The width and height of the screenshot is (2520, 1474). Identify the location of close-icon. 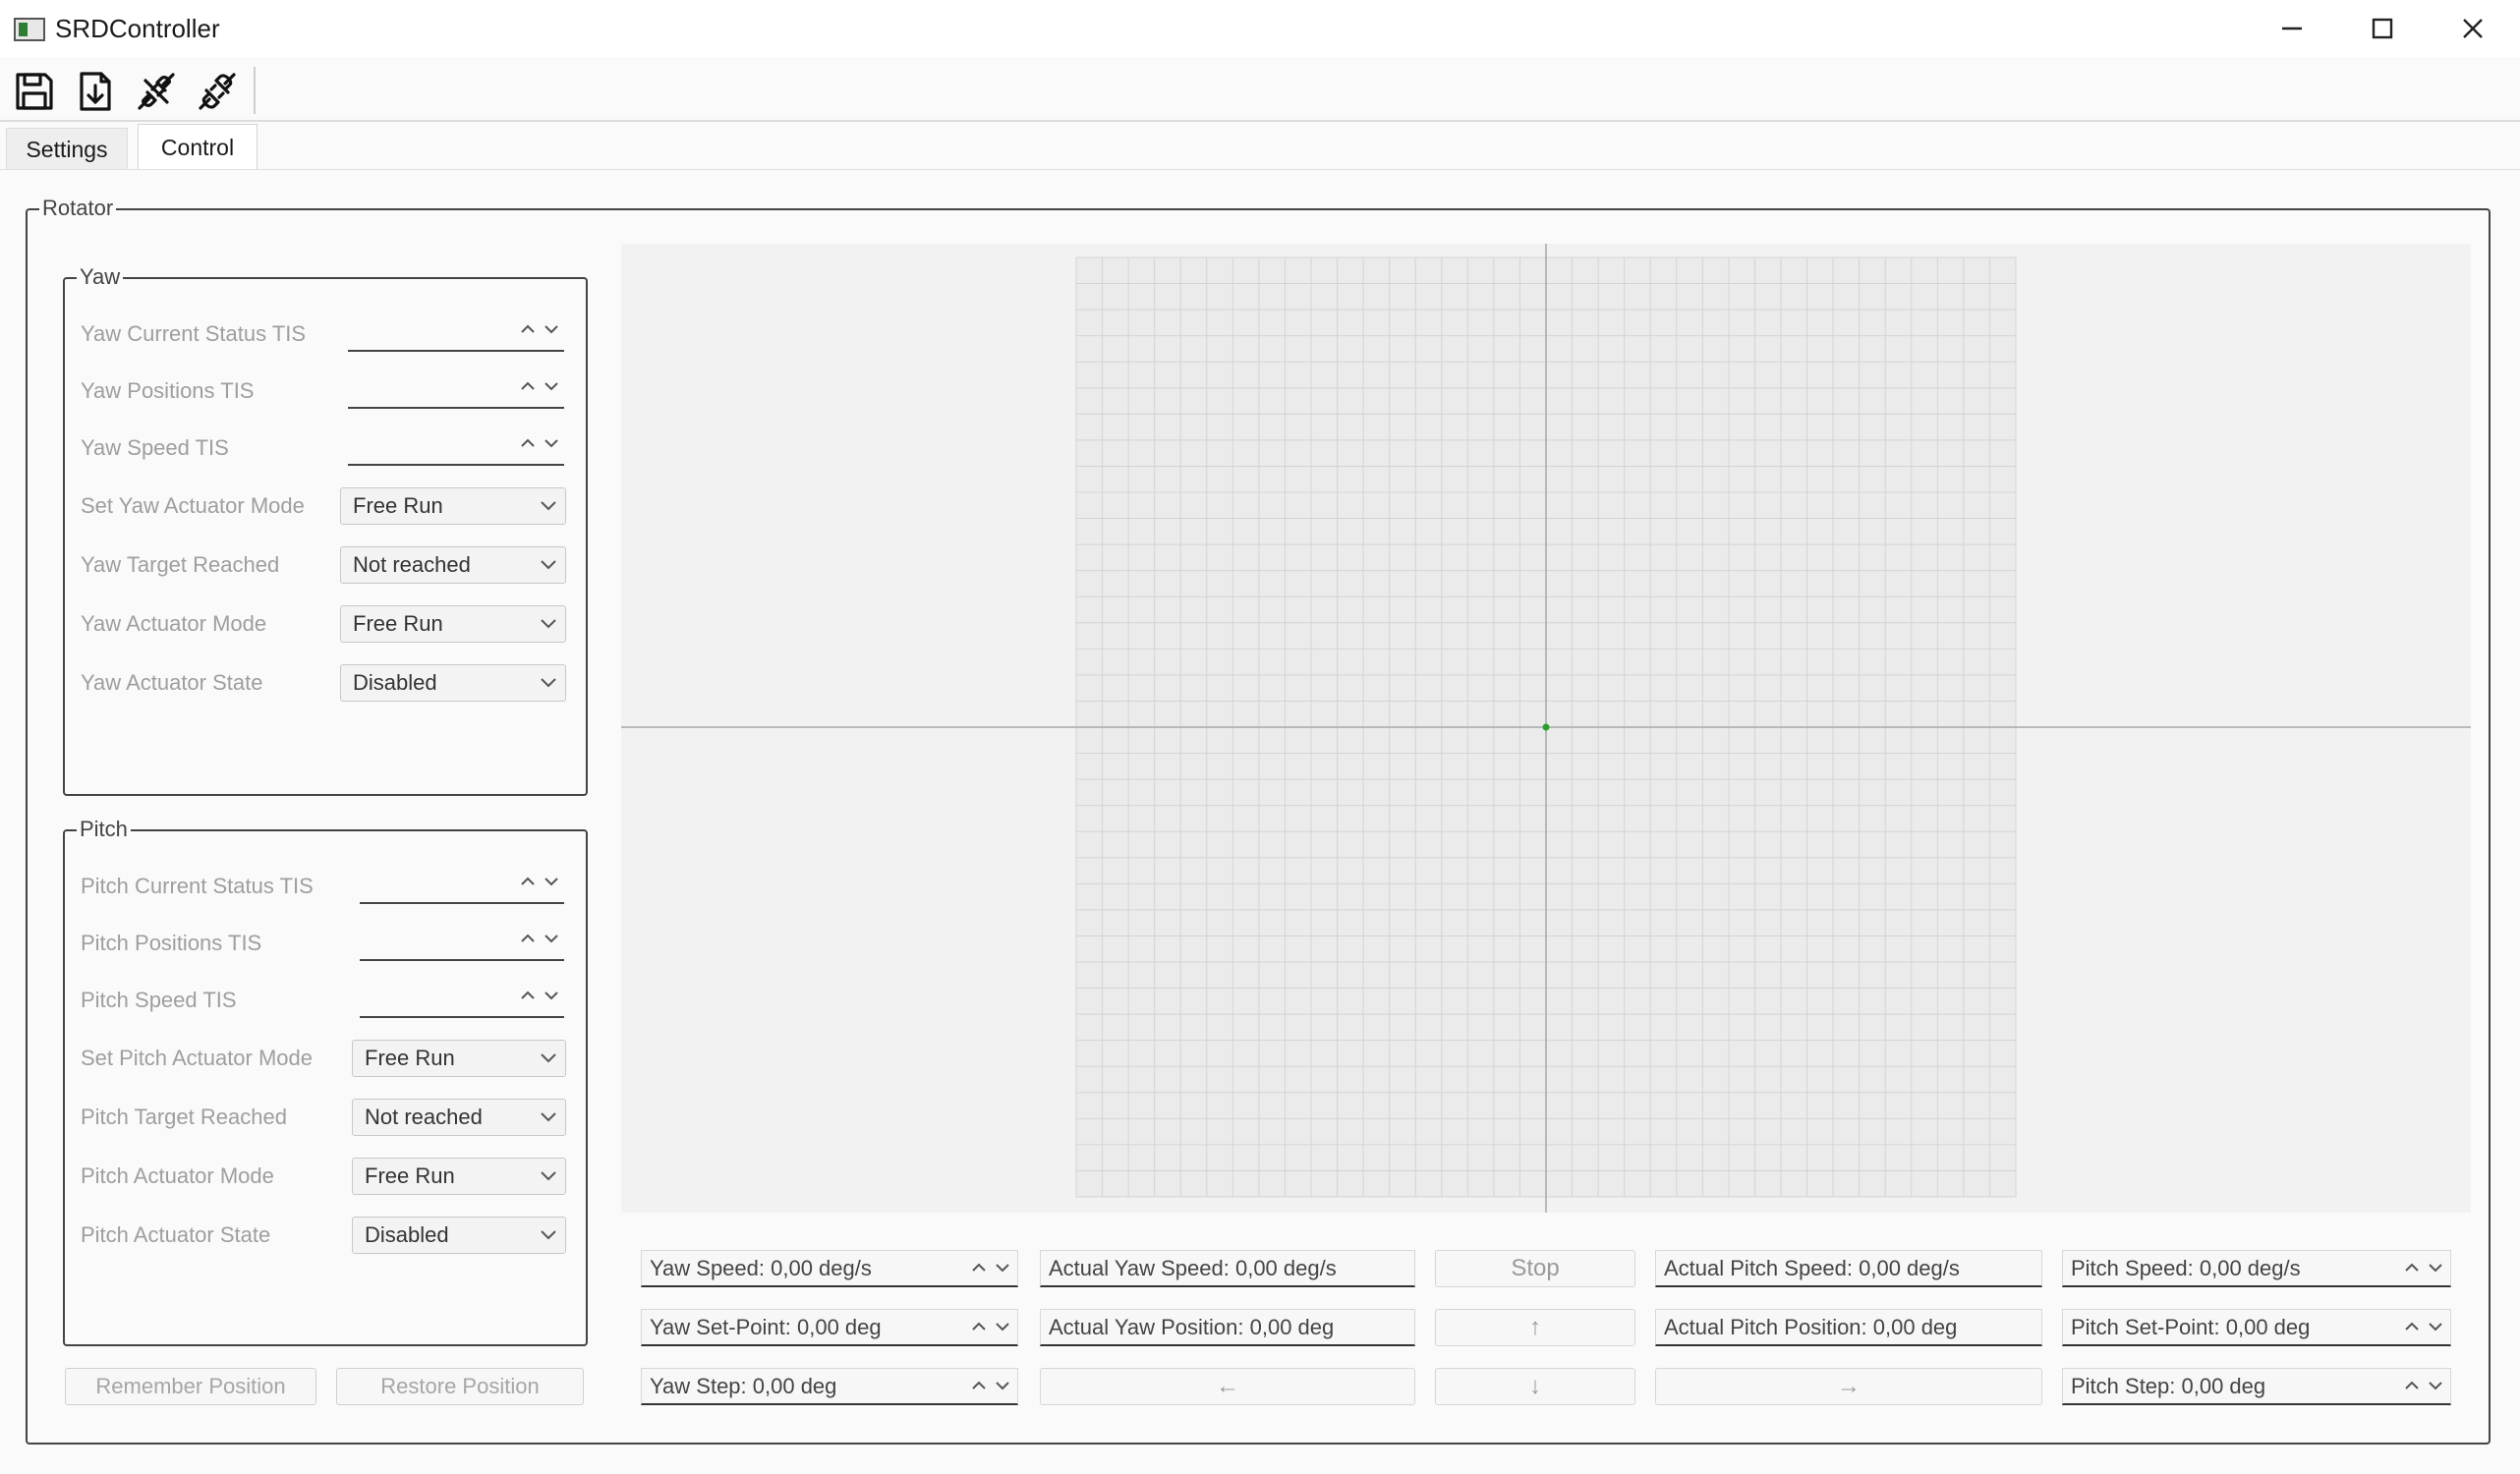
(2473, 29).